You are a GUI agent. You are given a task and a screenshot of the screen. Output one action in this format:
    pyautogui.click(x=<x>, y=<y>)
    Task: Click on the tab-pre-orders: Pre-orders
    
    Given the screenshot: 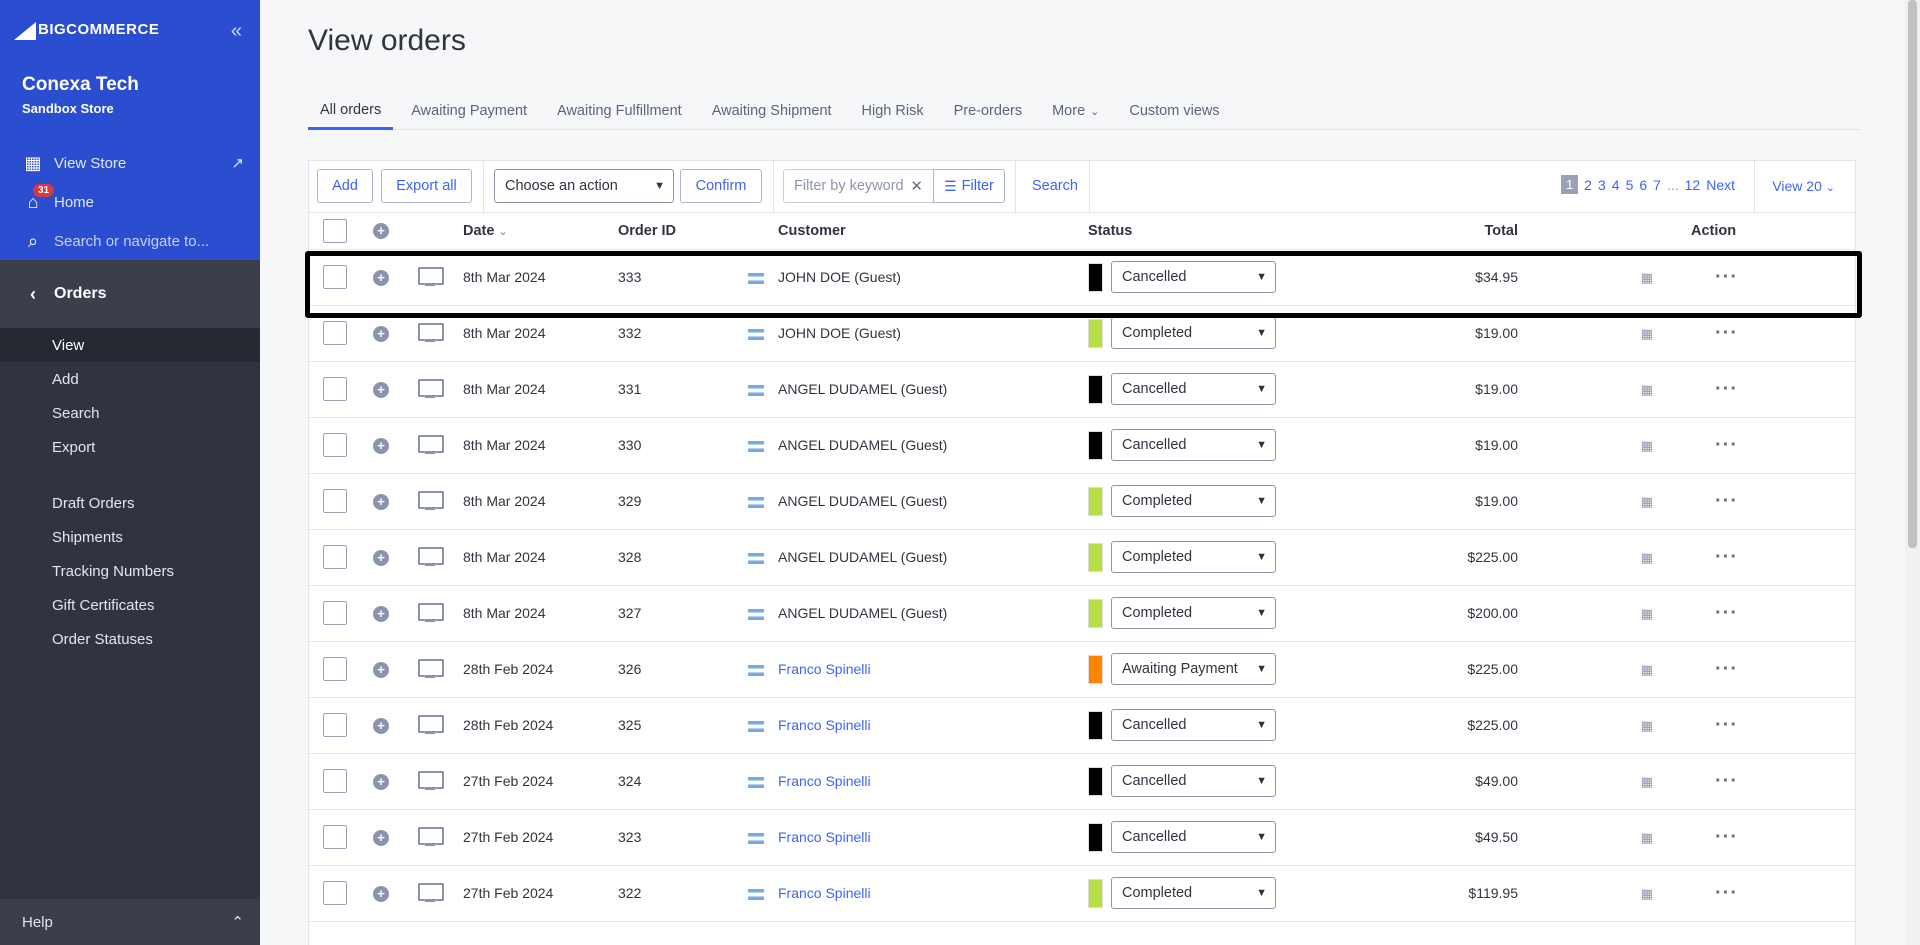 What is the action you would take?
    pyautogui.click(x=988, y=111)
    